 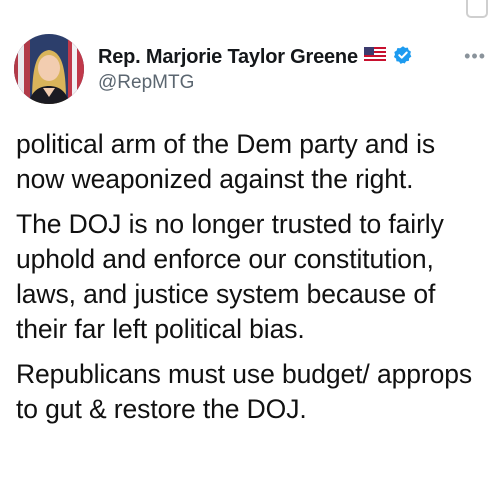 I want to click on avatar, so click(x=49, y=69).